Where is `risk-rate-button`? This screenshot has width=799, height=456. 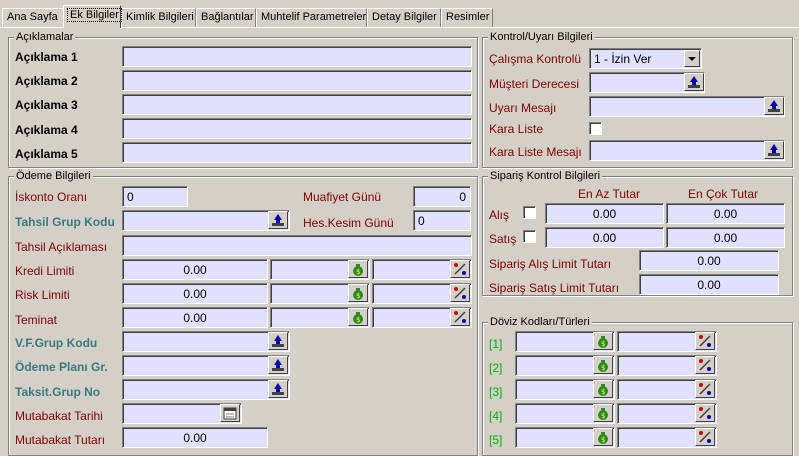 risk-rate-button is located at coordinates (460, 293).